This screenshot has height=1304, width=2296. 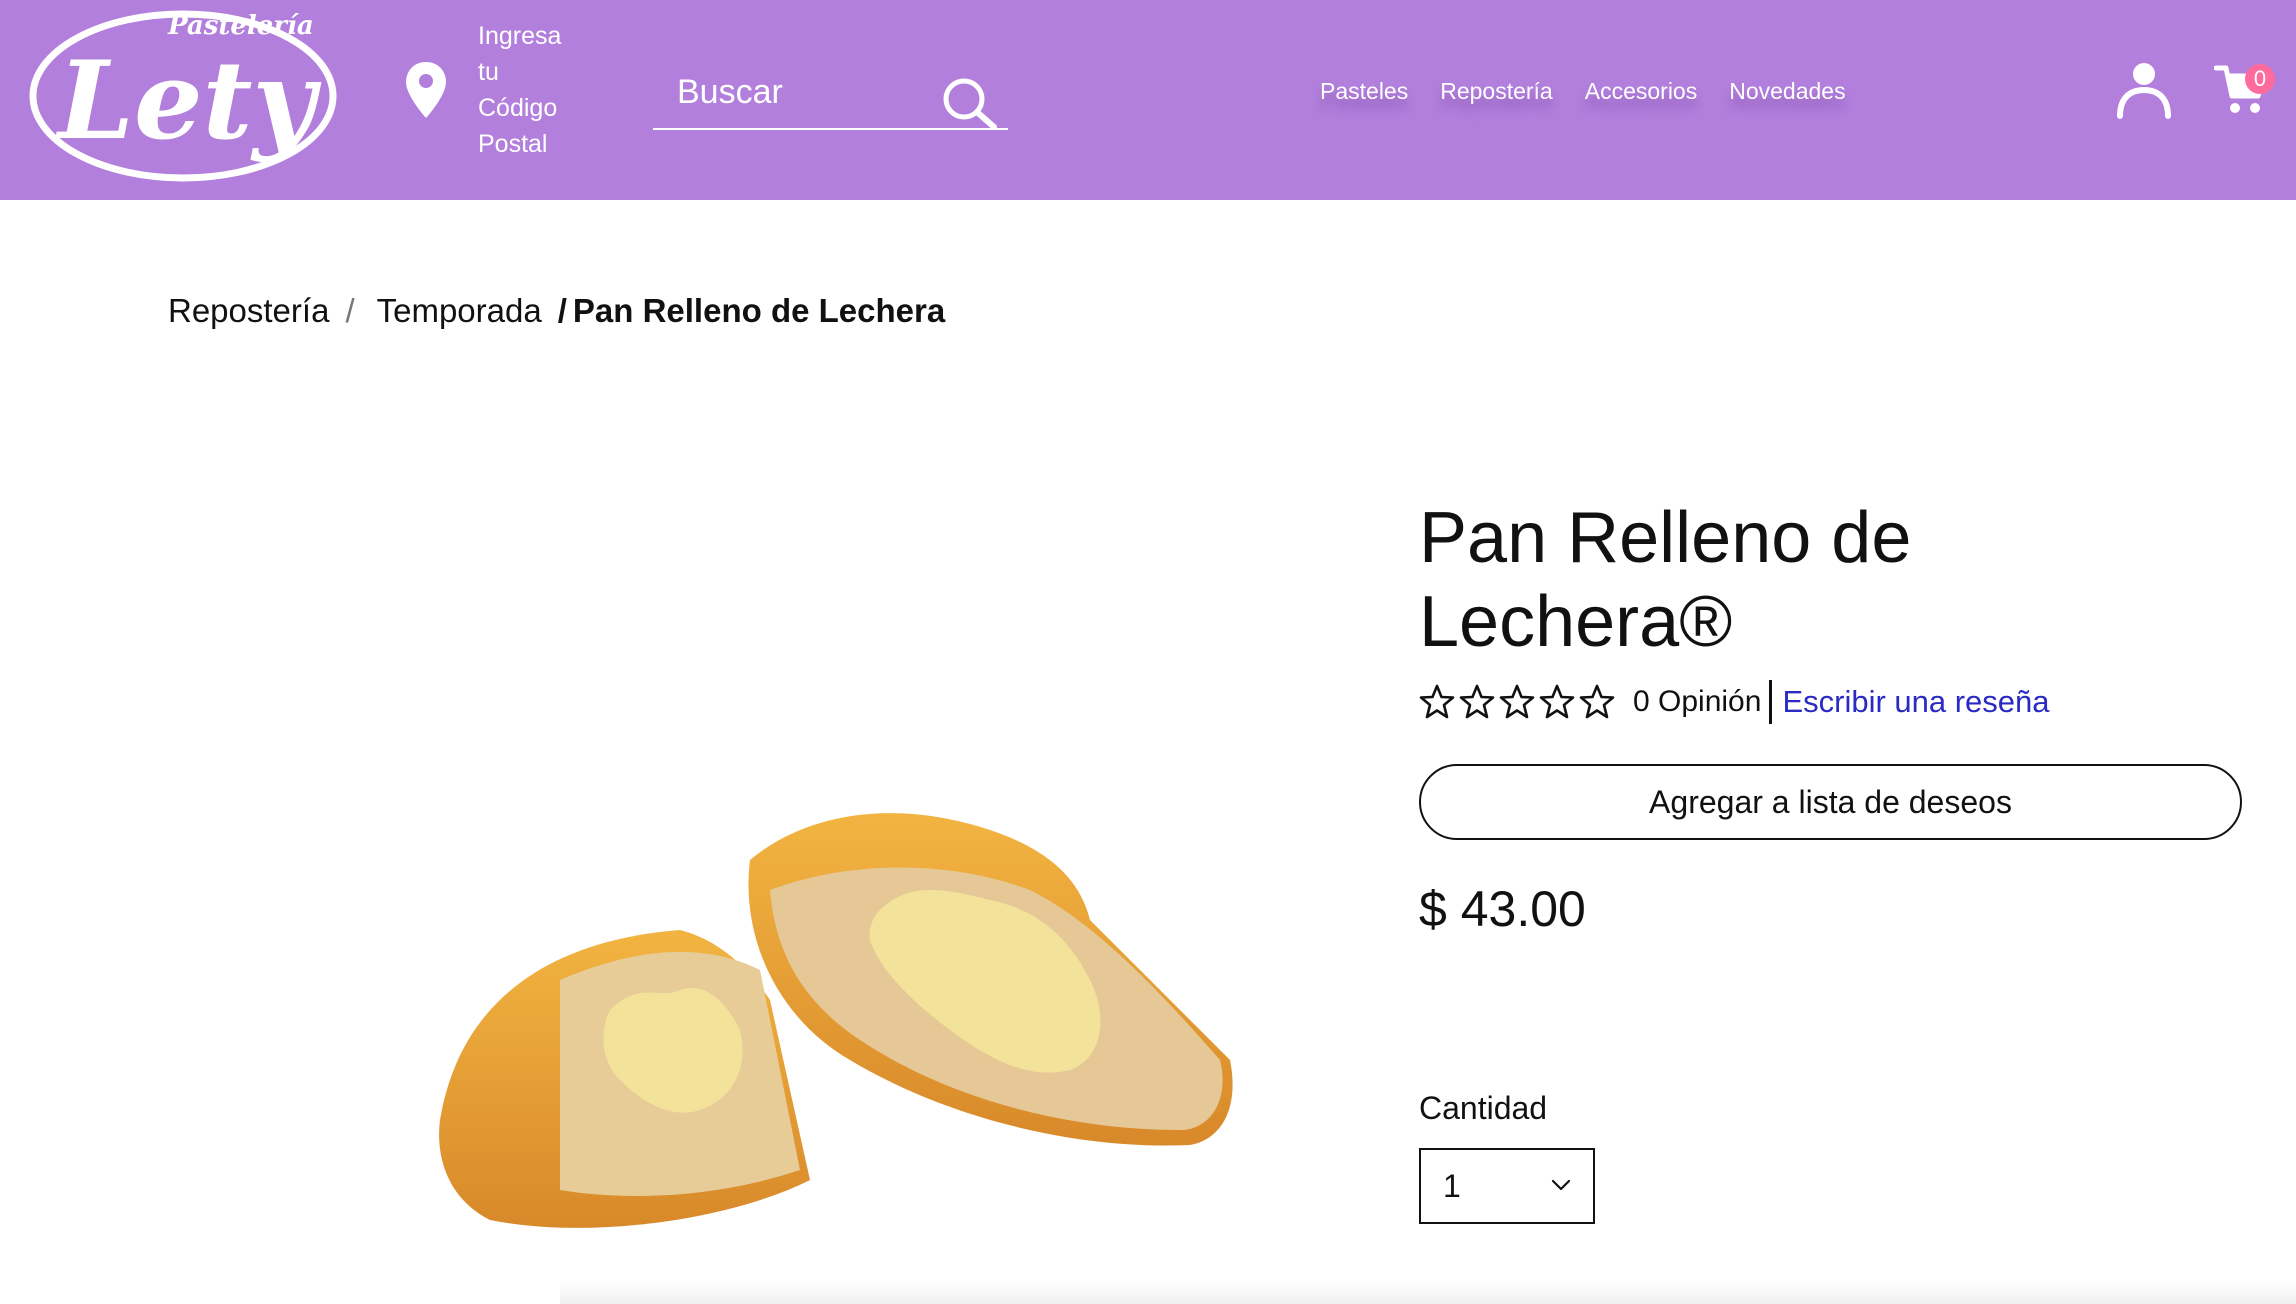 I want to click on chevron-down-icon, so click(x=1561, y=1185).